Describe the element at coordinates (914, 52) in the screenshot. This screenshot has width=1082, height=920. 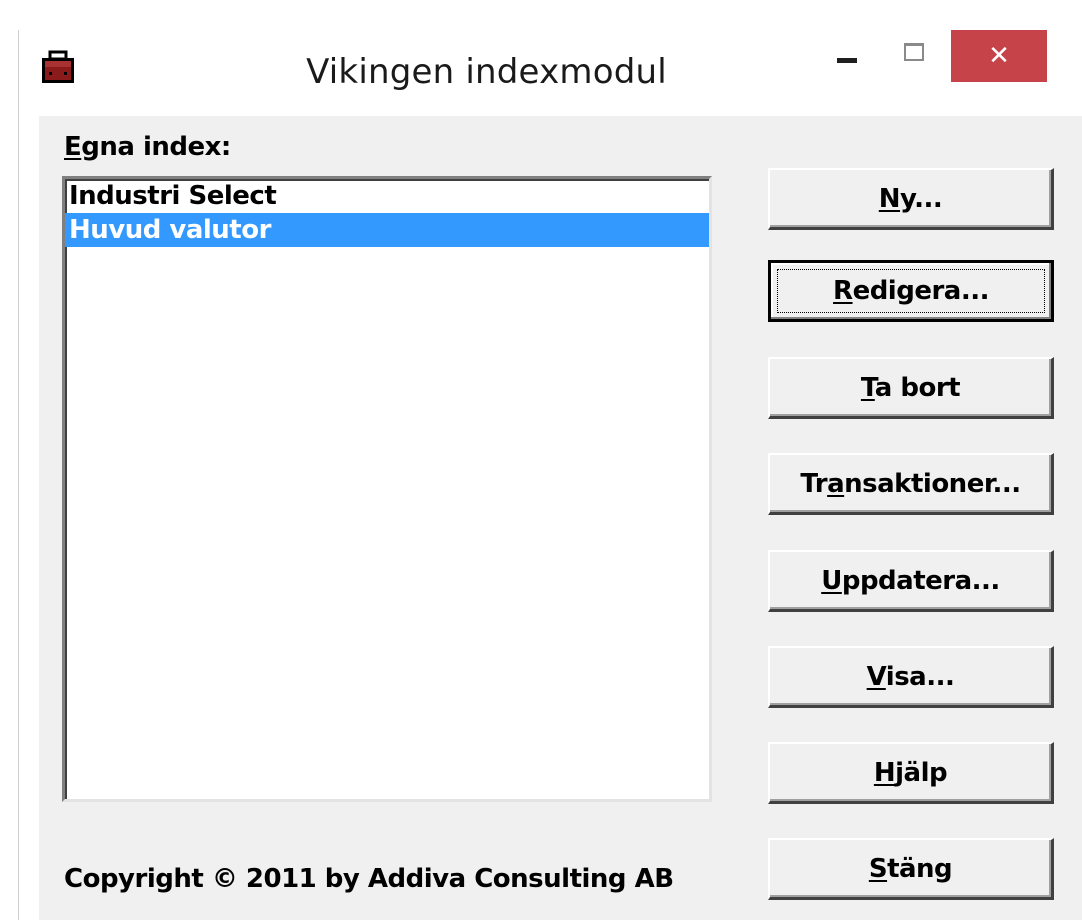
I see `maximize-icon` at that location.